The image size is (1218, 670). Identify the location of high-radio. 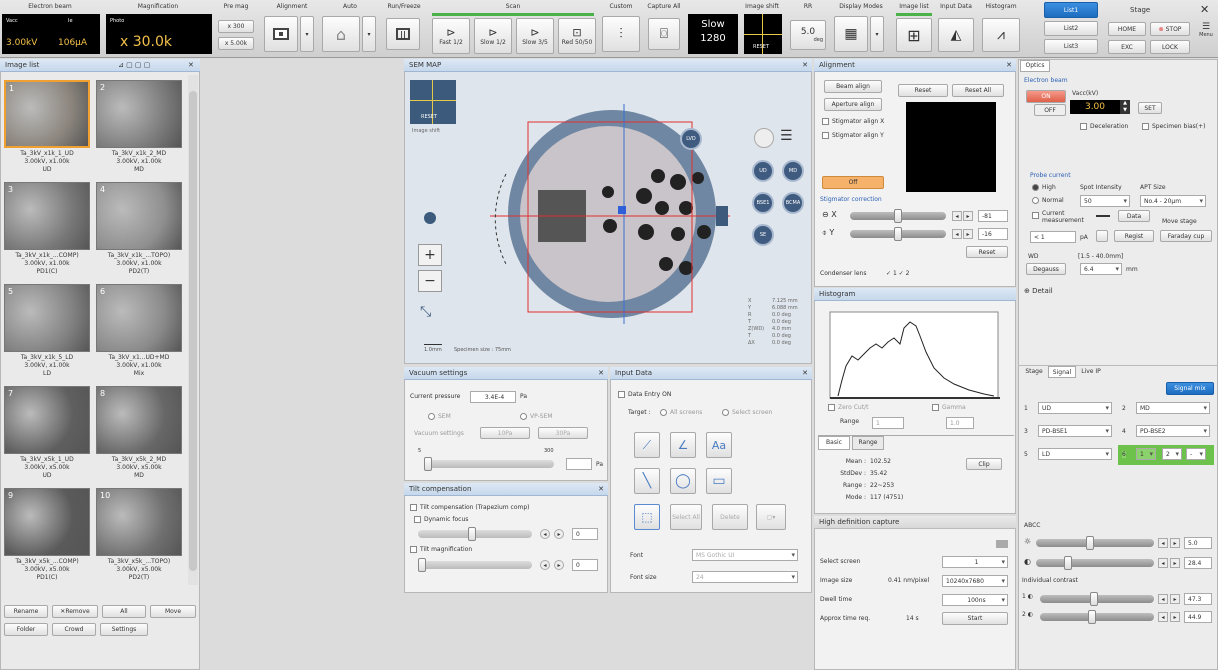
(1035, 187).